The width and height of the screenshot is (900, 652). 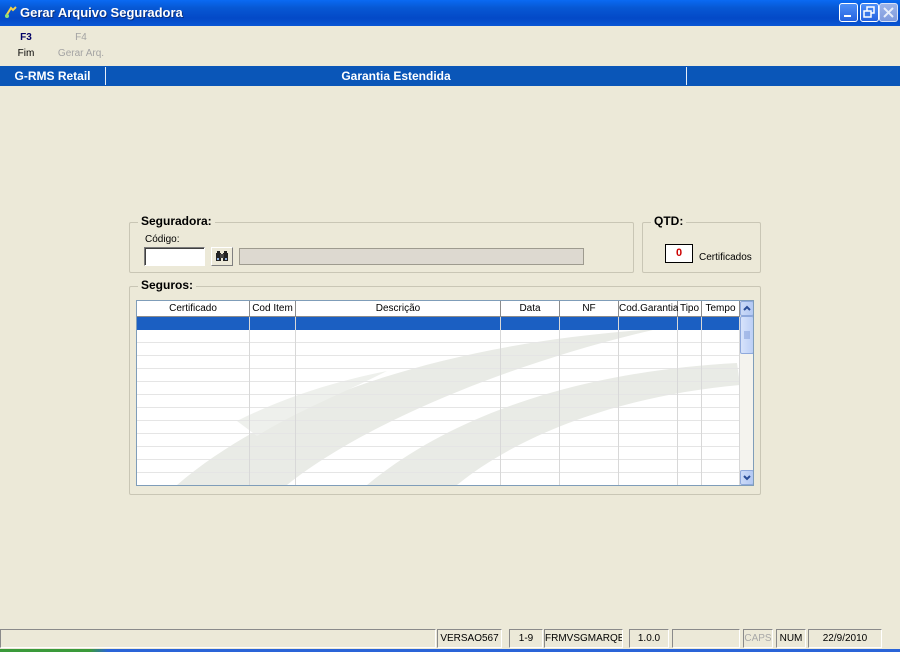 What do you see at coordinates (649, 638) in the screenshot?
I see `status-release: 1.0.0` at bounding box center [649, 638].